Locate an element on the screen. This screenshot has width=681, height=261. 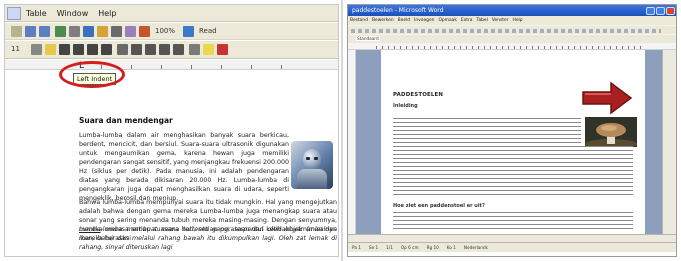
standard-toolbar: 100% Read is located at coordinates (171, 31).